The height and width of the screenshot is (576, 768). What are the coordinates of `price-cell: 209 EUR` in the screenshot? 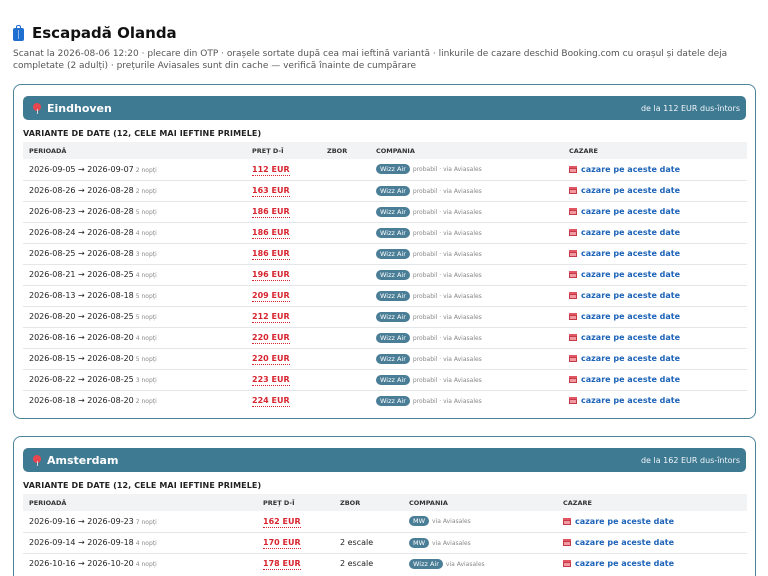 It's located at (283, 296).